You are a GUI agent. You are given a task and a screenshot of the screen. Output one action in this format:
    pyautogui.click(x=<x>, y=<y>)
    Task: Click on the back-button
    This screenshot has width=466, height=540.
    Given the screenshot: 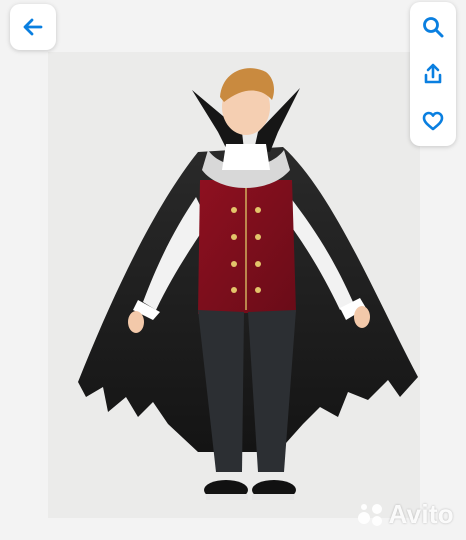 What is the action you would take?
    pyautogui.click(x=33, y=27)
    